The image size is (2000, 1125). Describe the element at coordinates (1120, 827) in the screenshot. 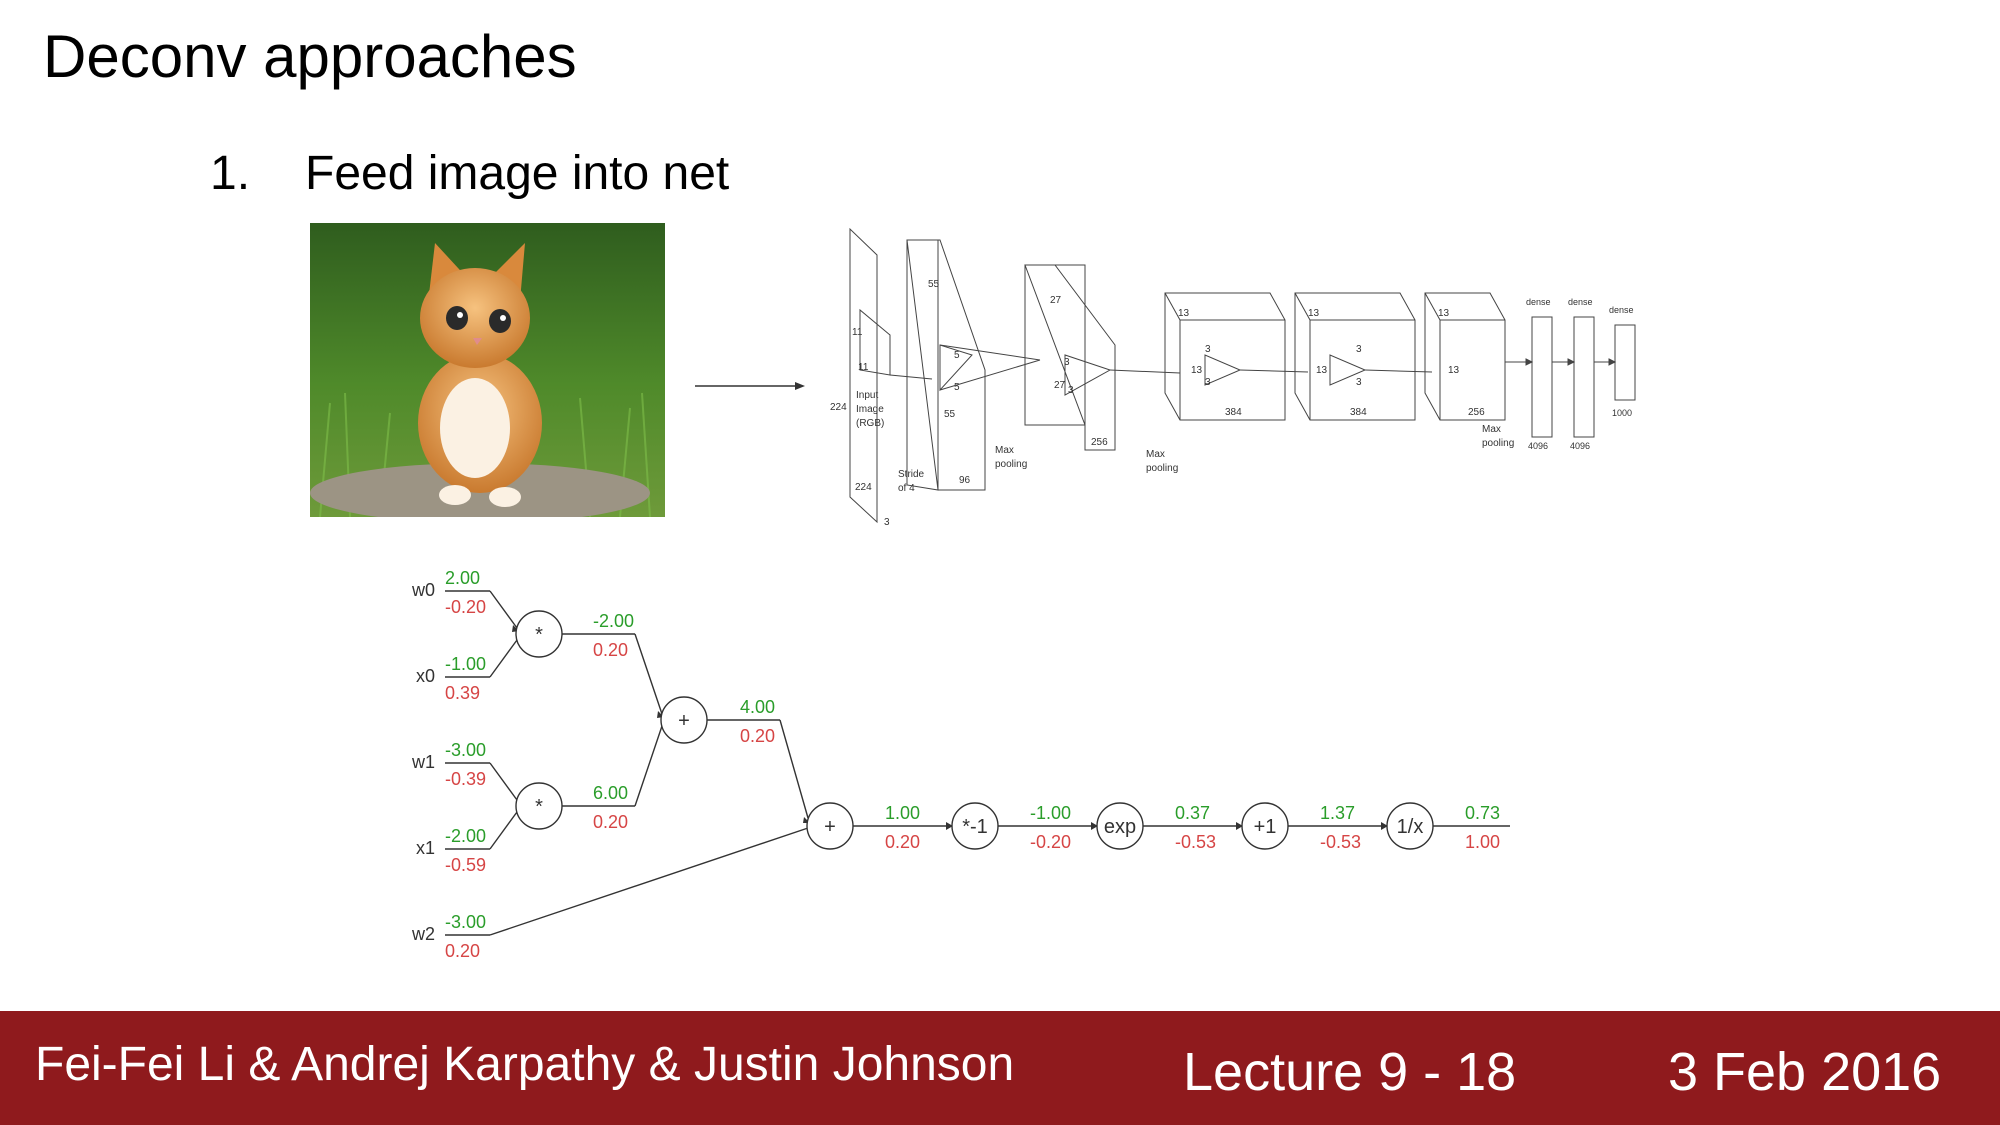

I see `svg-text: exp` at that location.